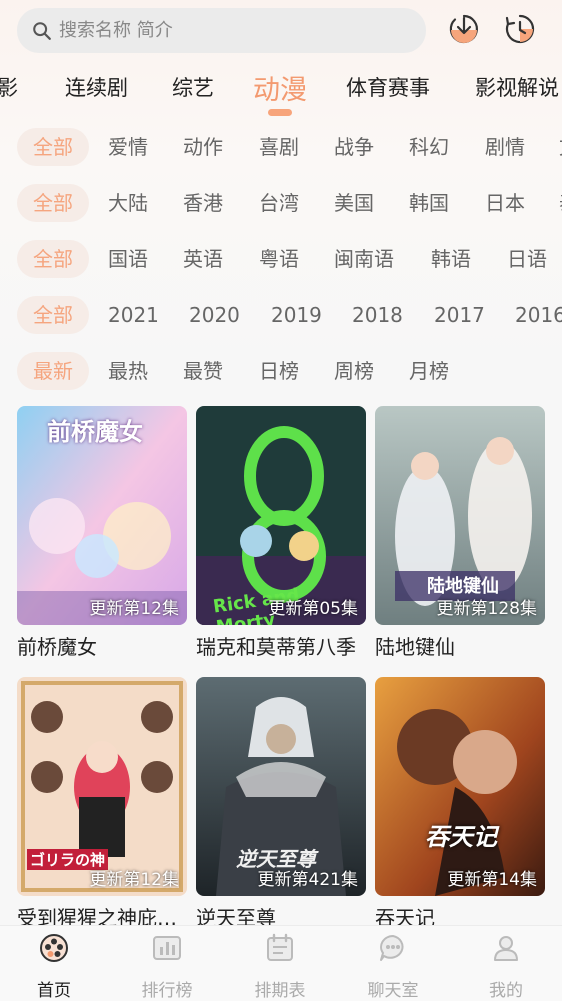 Image resolution: width=562 pixels, height=1001 pixels. Describe the element at coordinates (429, 371) in the screenshot. I see `filter-sort-monthly: 月榜` at that location.